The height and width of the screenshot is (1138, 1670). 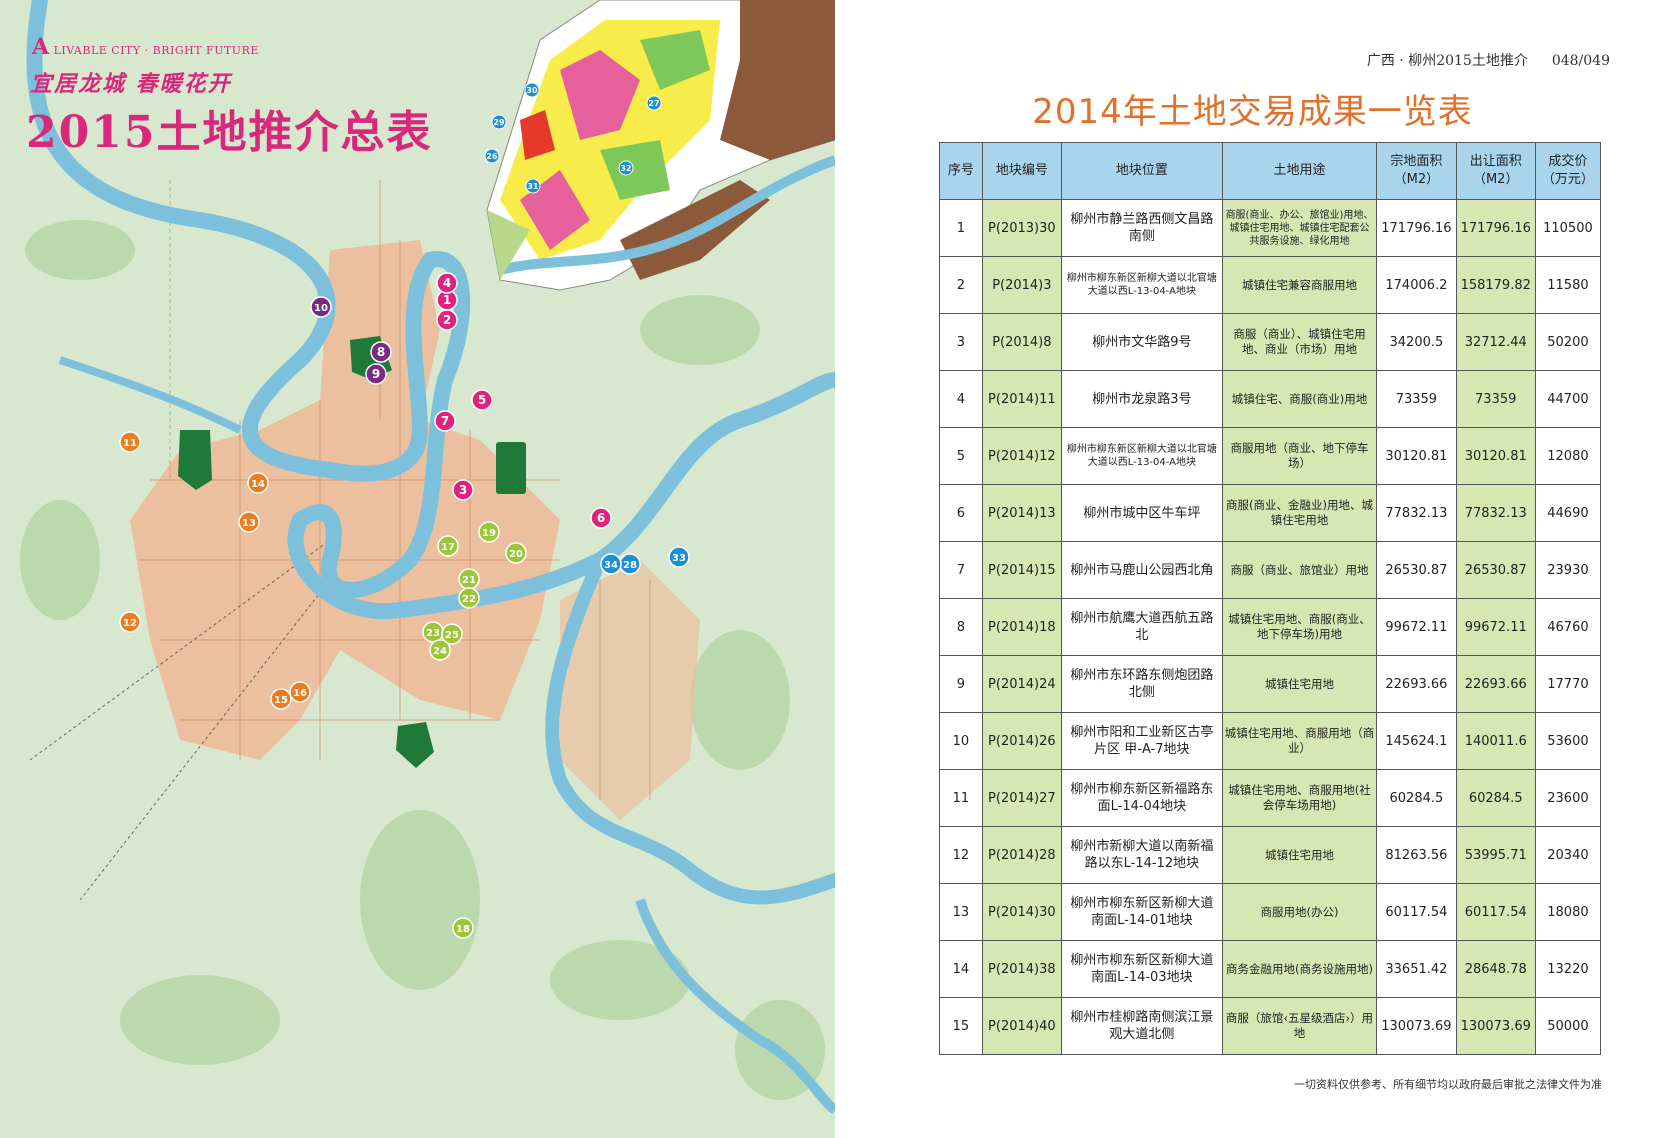 What do you see at coordinates (1568, 228) in the screenshot?
I see `deal-price: 110500` at bounding box center [1568, 228].